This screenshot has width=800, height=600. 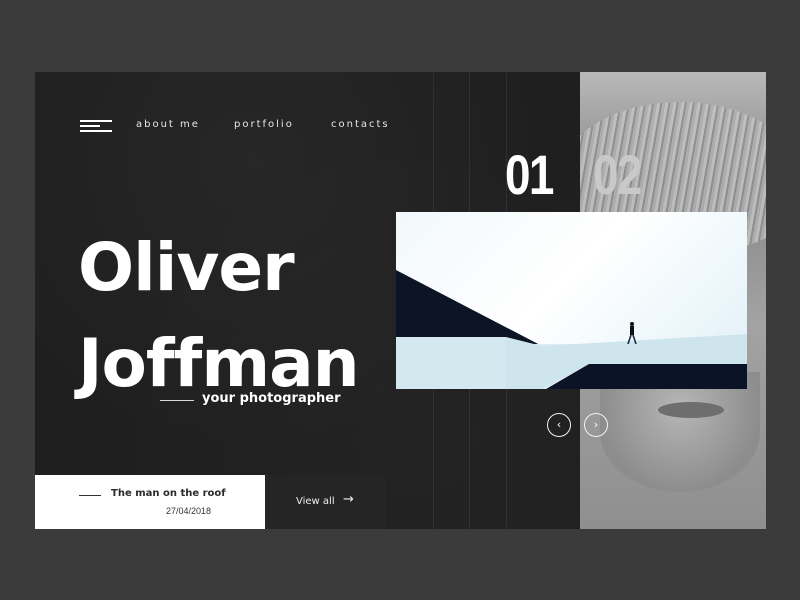 What do you see at coordinates (219, 316) in the screenshot?
I see `hero-name: Oliver Joffman` at bounding box center [219, 316].